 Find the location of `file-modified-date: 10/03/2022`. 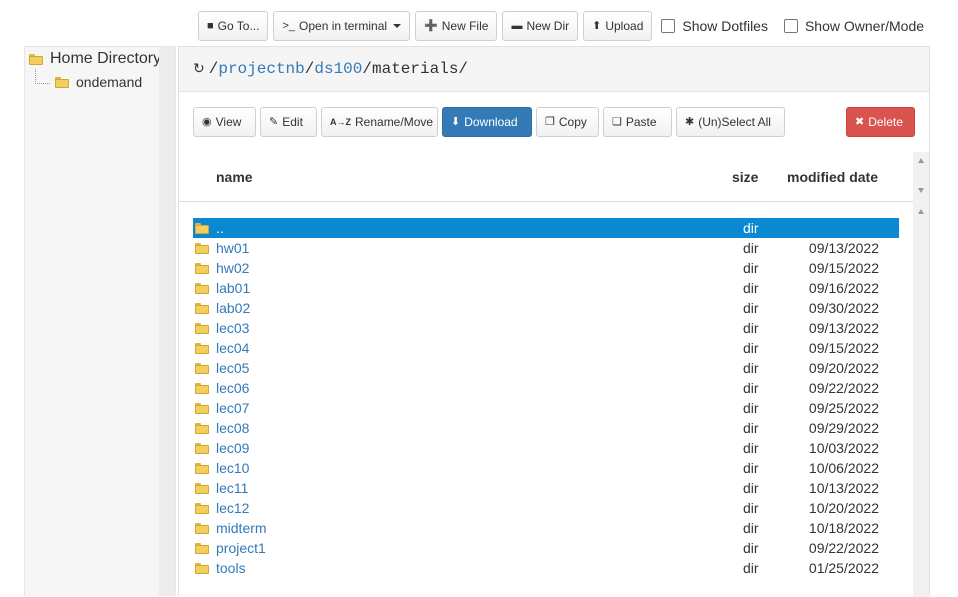

file-modified-date: 10/03/2022 is located at coordinates (843, 448).